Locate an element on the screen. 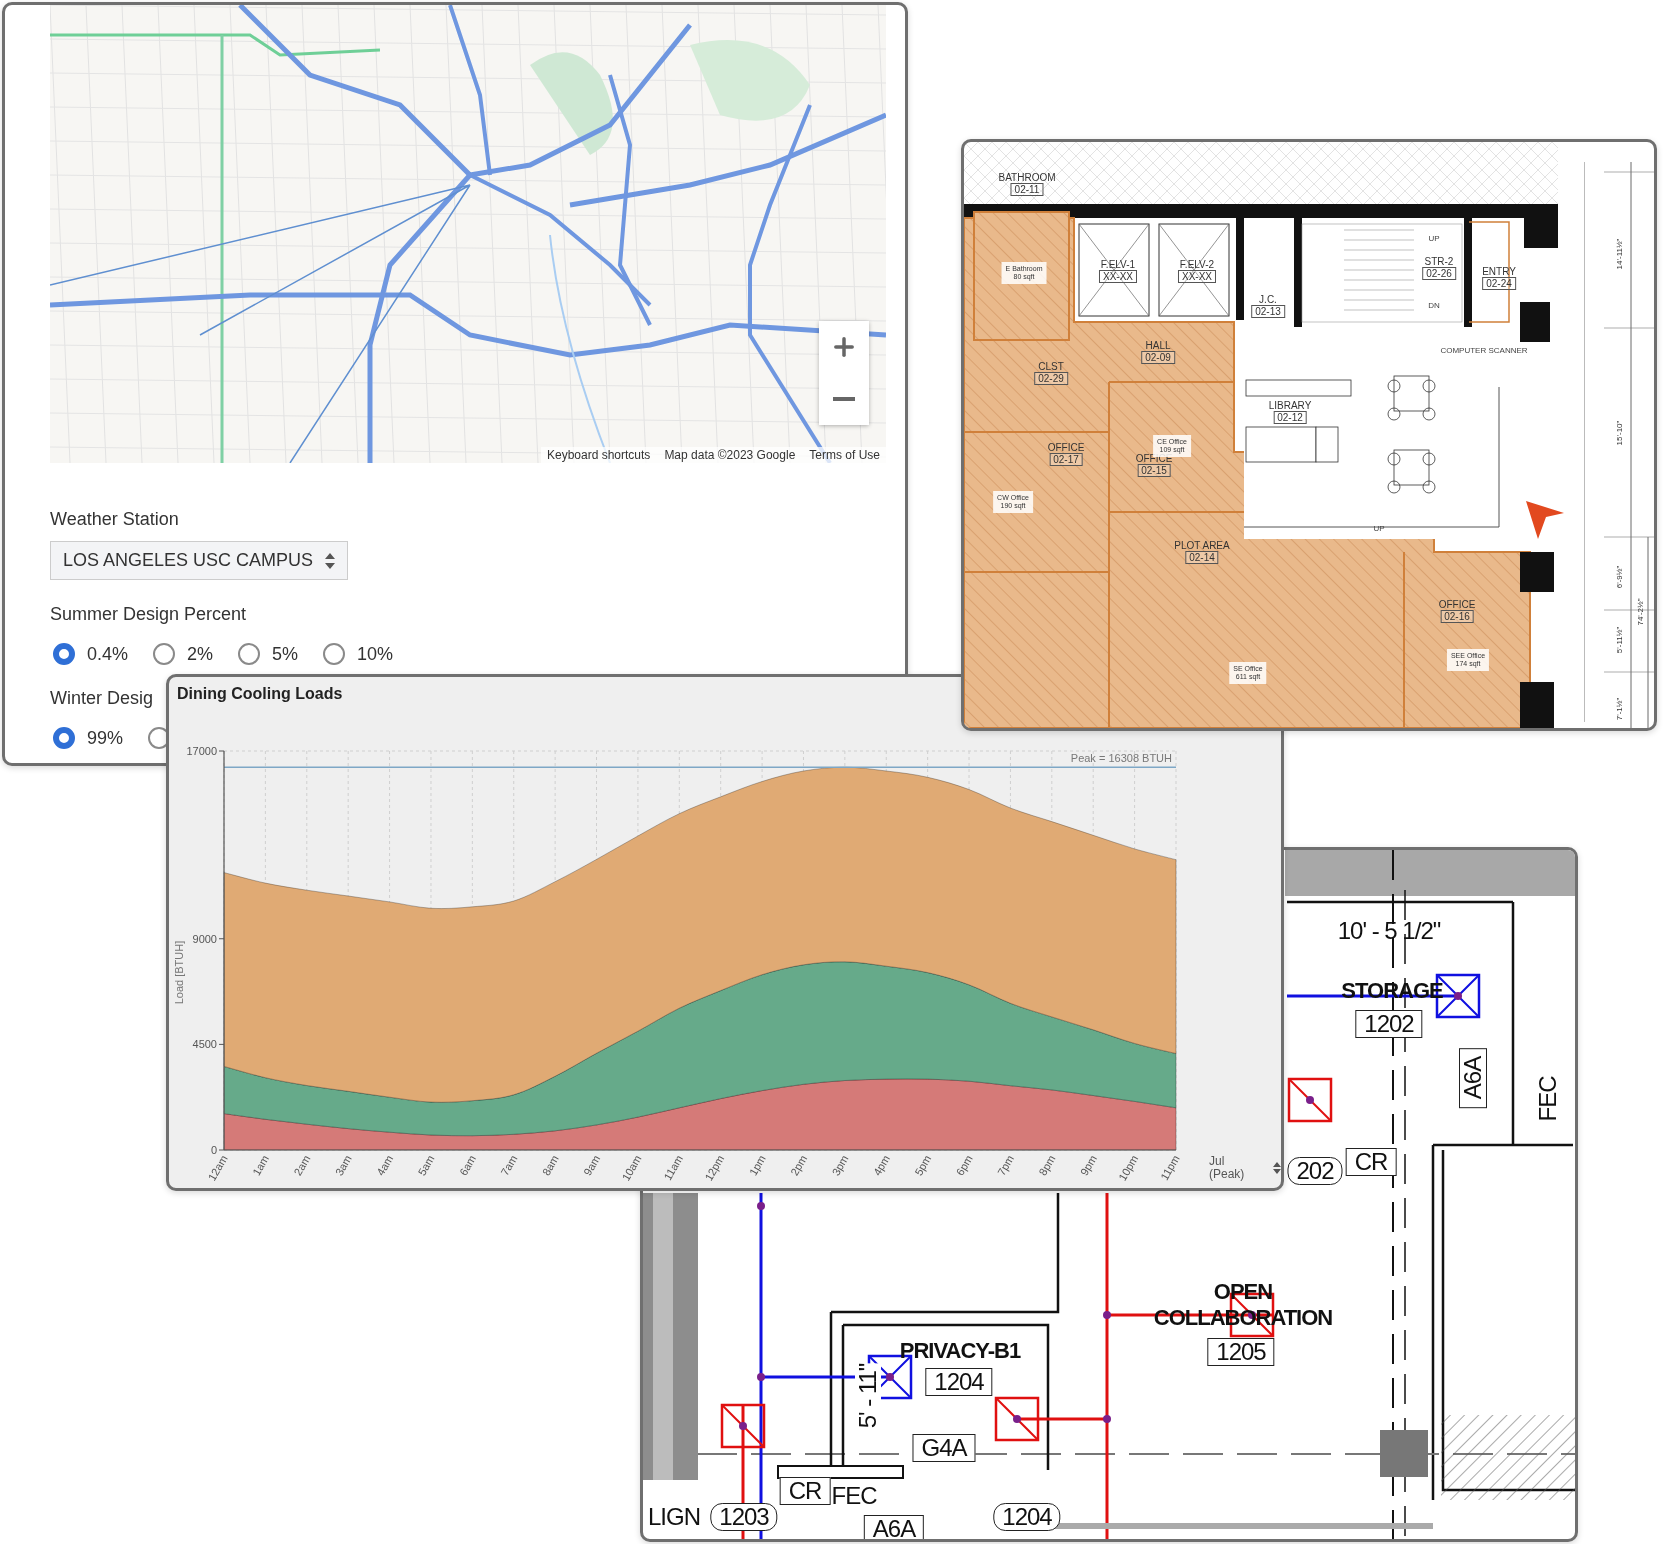 The image size is (1678, 1544). plan-label: LIGN is located at coordinates (674, 1517).